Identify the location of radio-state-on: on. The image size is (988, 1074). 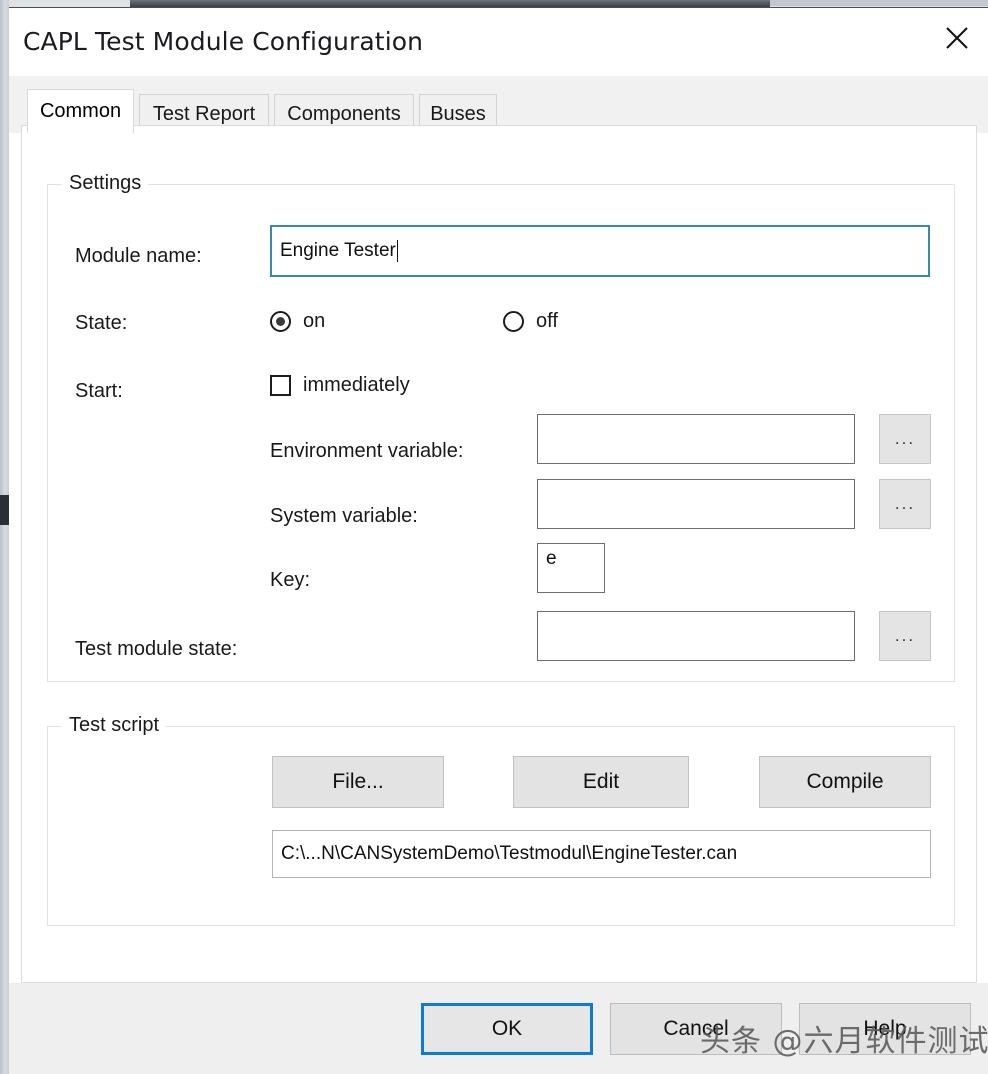
(297, 321).